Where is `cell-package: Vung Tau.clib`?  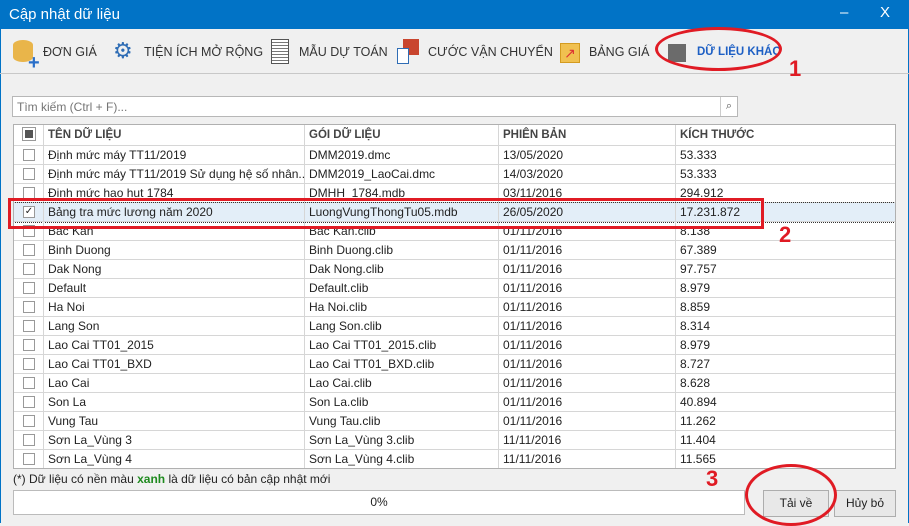 cell-package: Vung Tau.clib is located at coordinates (402, 421).